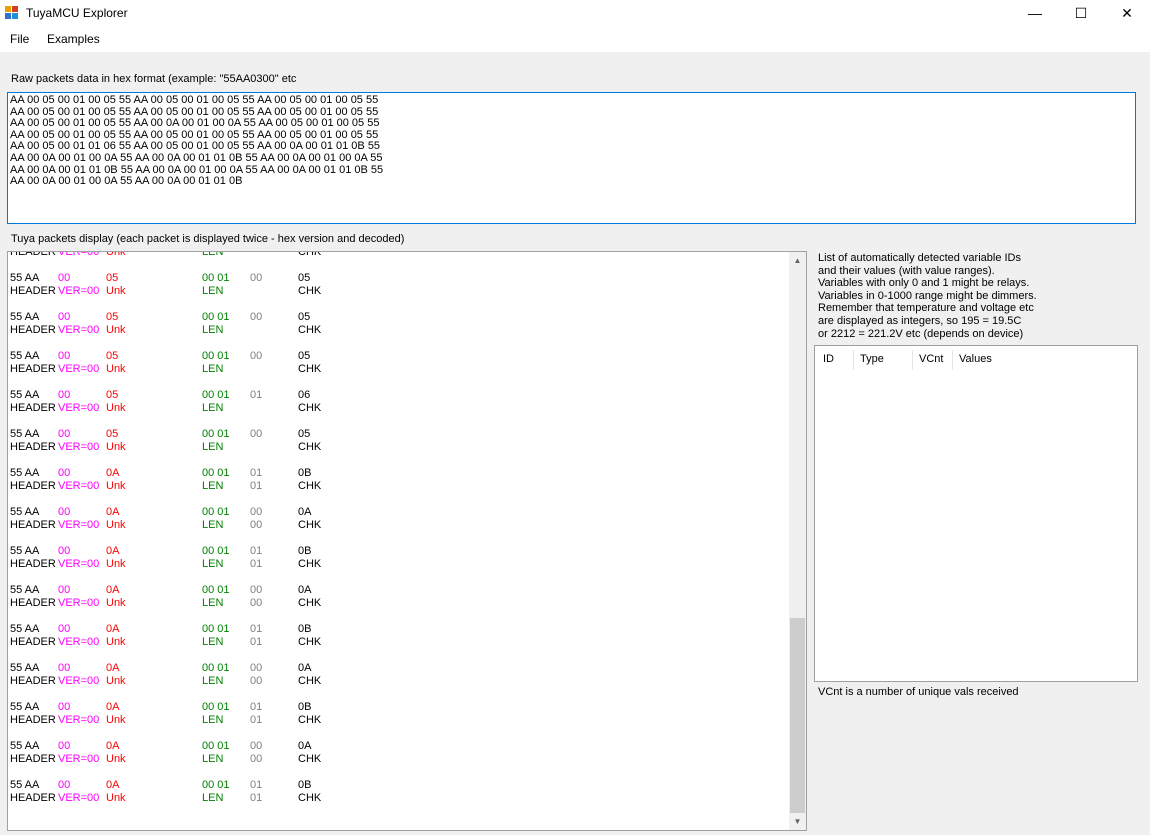  Describe the element at coordinates (256, 720) in the screenshot. I see `data-decoded: 01` at that location.